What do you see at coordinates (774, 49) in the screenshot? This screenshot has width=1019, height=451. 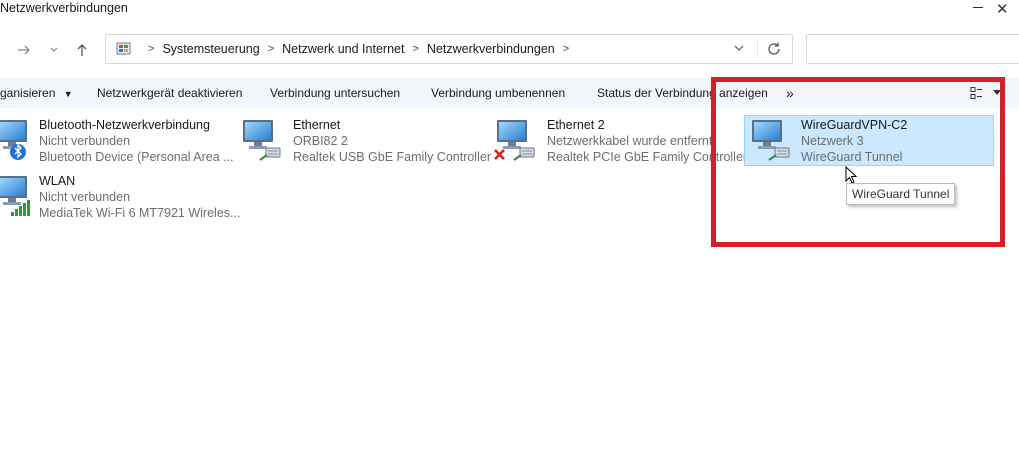 I see `refresh-icon` at bounding box center [774, 49].